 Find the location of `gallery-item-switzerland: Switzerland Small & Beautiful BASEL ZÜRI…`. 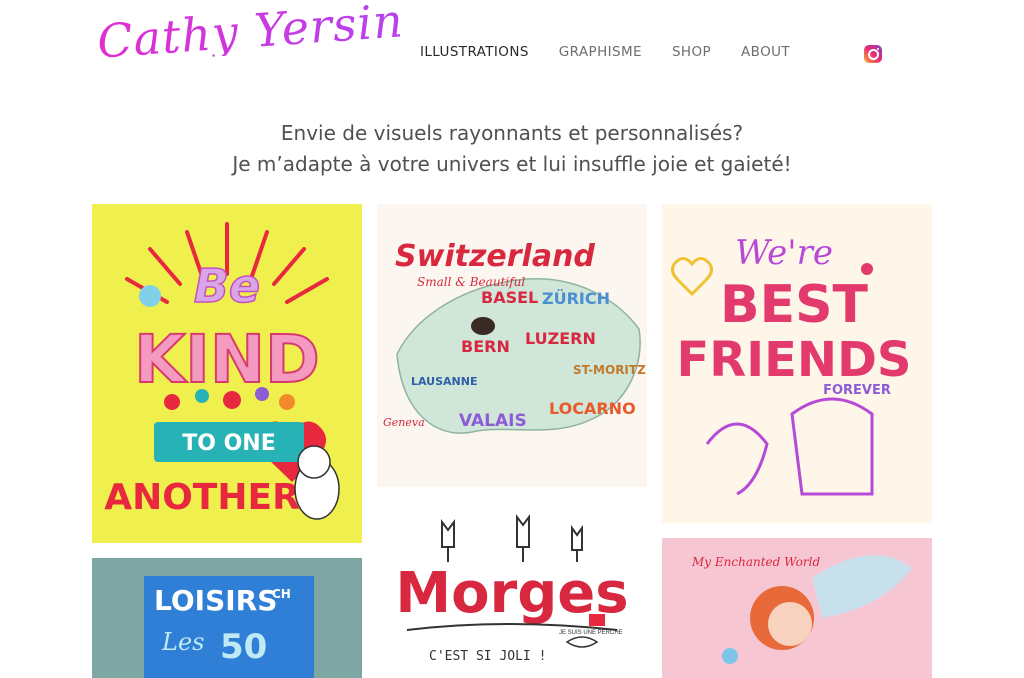

gallery-item-switzerland: Switzerland Small & Beautiful BASEL ZÜRI… is located at coordinates (512, 345).